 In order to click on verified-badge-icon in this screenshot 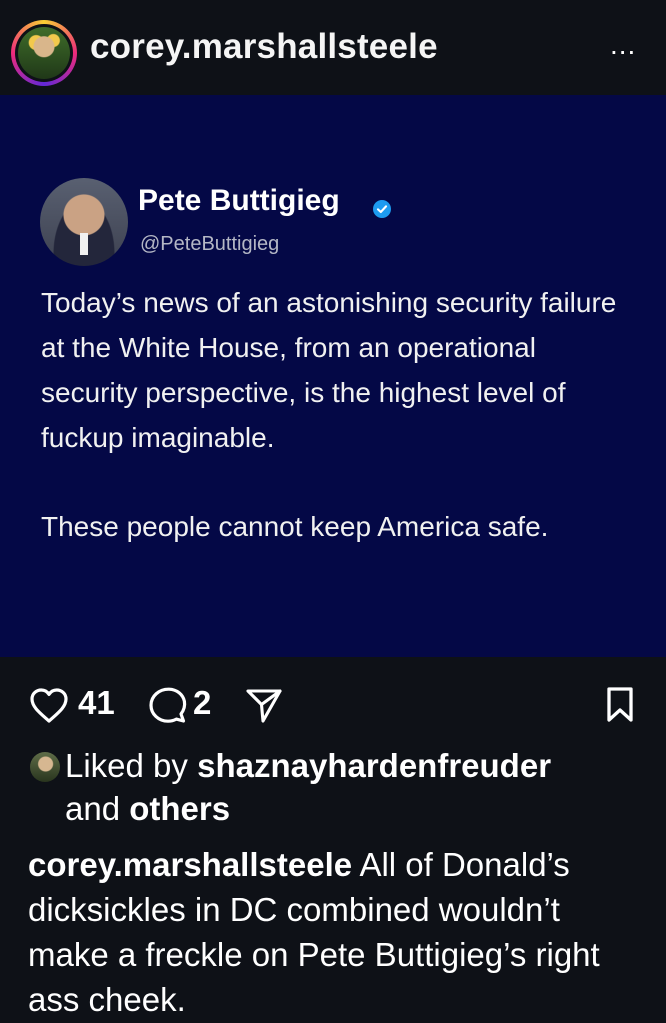, I will do `click(382, 209)`.